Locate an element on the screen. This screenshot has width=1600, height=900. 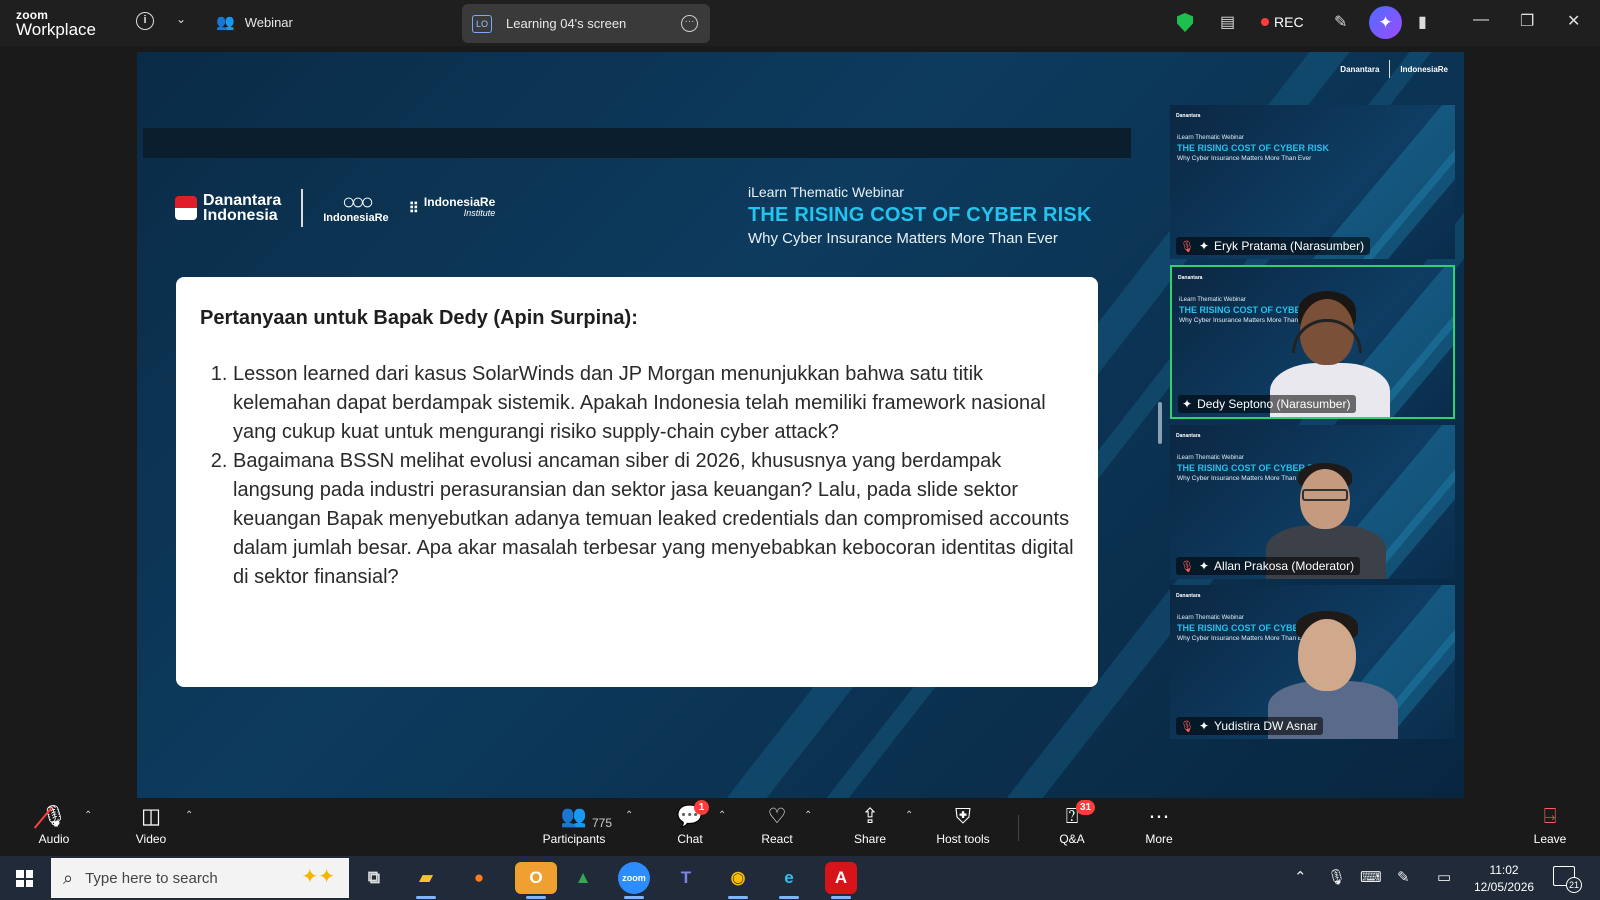
screen-owner-label: Learning 04's screen is located at coordinates (566, 23).